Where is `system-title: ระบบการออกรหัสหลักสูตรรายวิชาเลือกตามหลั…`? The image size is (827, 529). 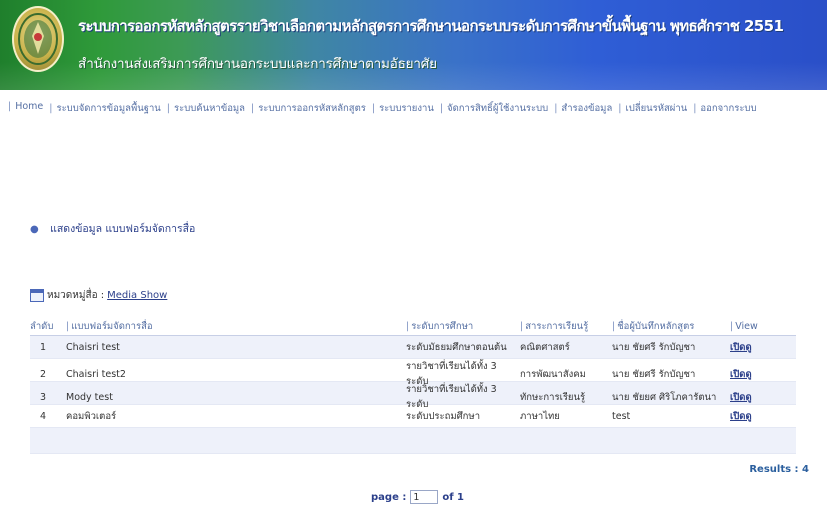
system-title: ระบบการออกรหัสหลักสูตรรายวิชาเลือกตามหลั… is located at coordinates (431, 26).